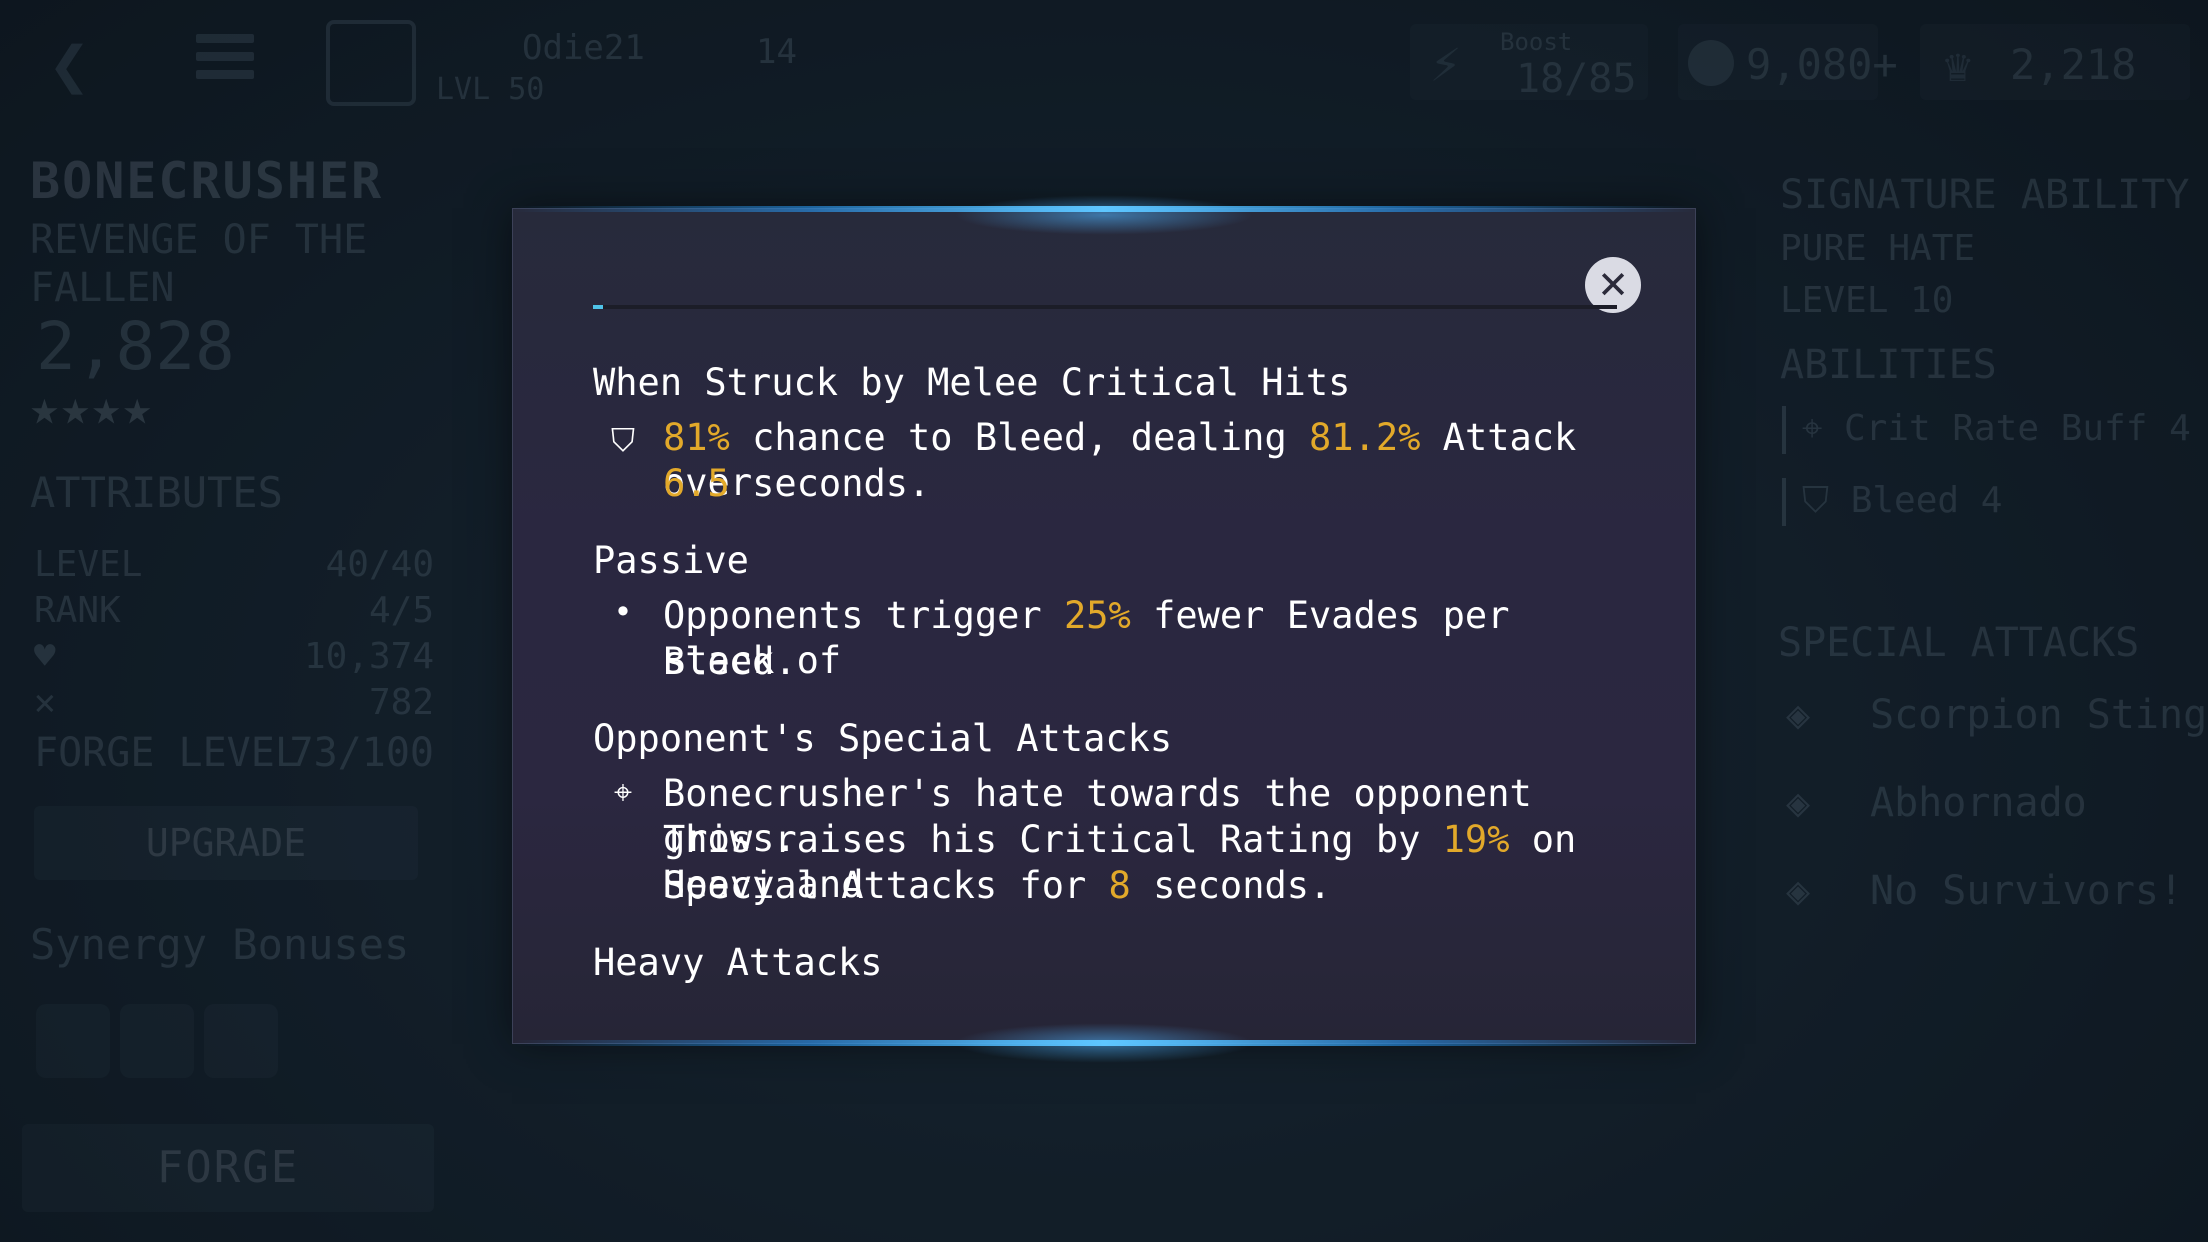  What do you see at coordinates (1104, 209) in the screenshot?
I see `glow-border-top` at bounding box center [1104, 209].